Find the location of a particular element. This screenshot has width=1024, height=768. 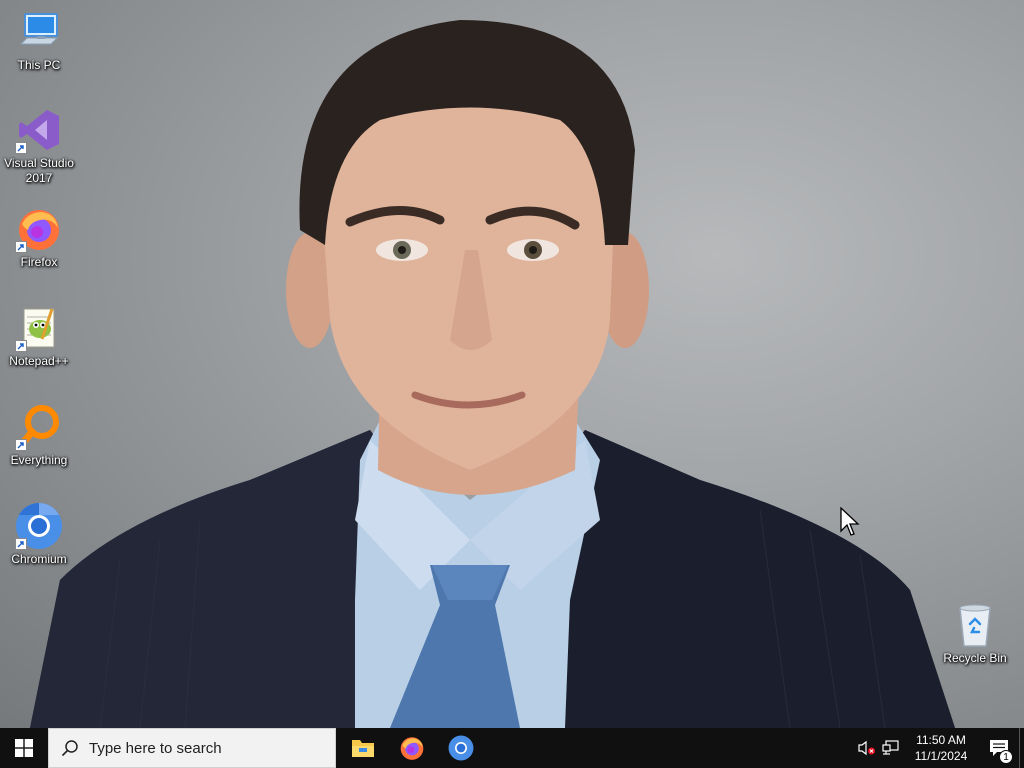

desktop-icon-notepad-plus-plus: Notepad++ is located at coordinates (39, 336).